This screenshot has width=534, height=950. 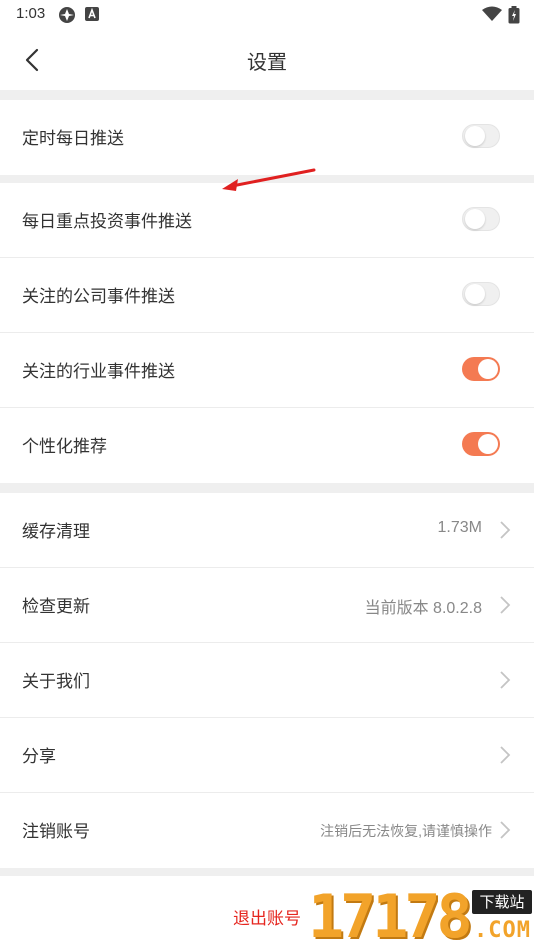 I want to click on settings-row-clear-cache: 缓存清理 1.73M, so click(x=267, y=530).